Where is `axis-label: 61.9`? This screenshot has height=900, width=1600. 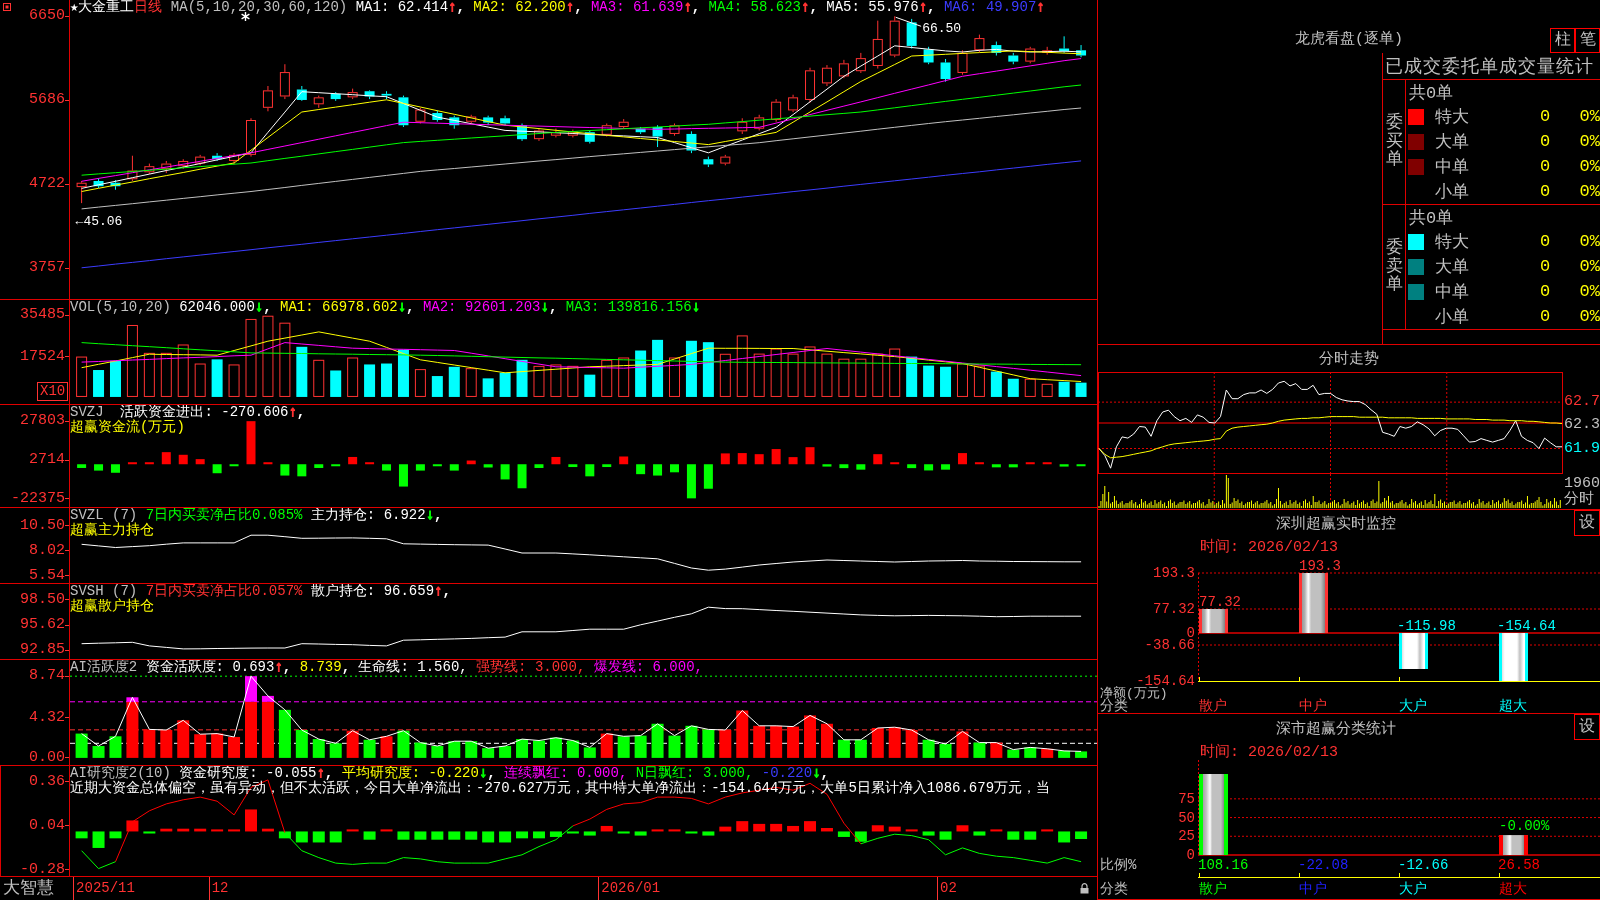
axis-label: 61.9 is located at coordinates (1582, 448).